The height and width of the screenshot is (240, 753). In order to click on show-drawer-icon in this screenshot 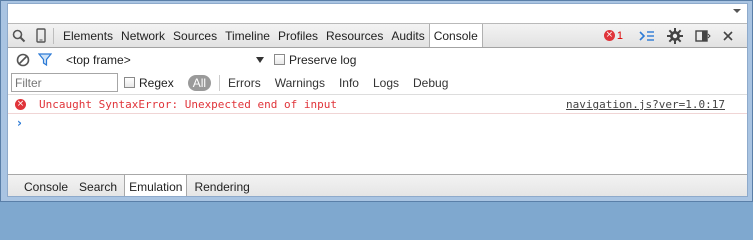, I will do `click(647, 36)`.